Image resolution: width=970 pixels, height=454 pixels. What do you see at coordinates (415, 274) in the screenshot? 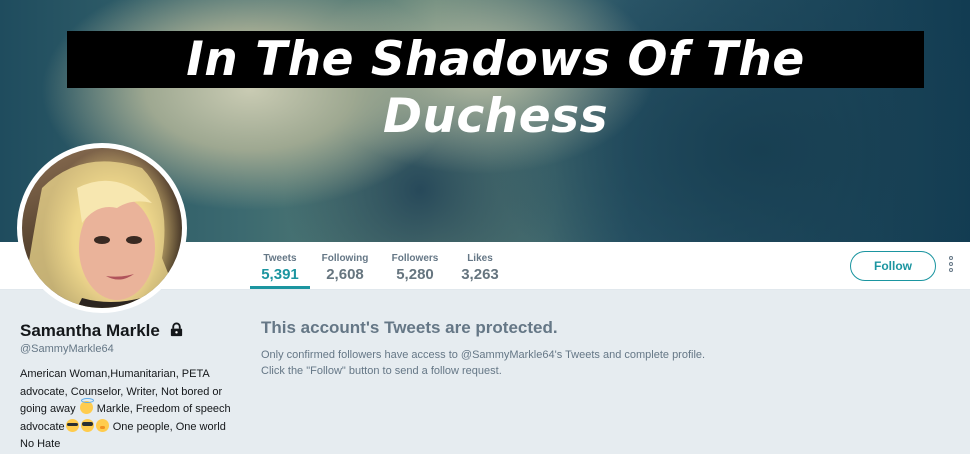
I see `nav-followers-count: 5,280` at bounding box center [415, 274].